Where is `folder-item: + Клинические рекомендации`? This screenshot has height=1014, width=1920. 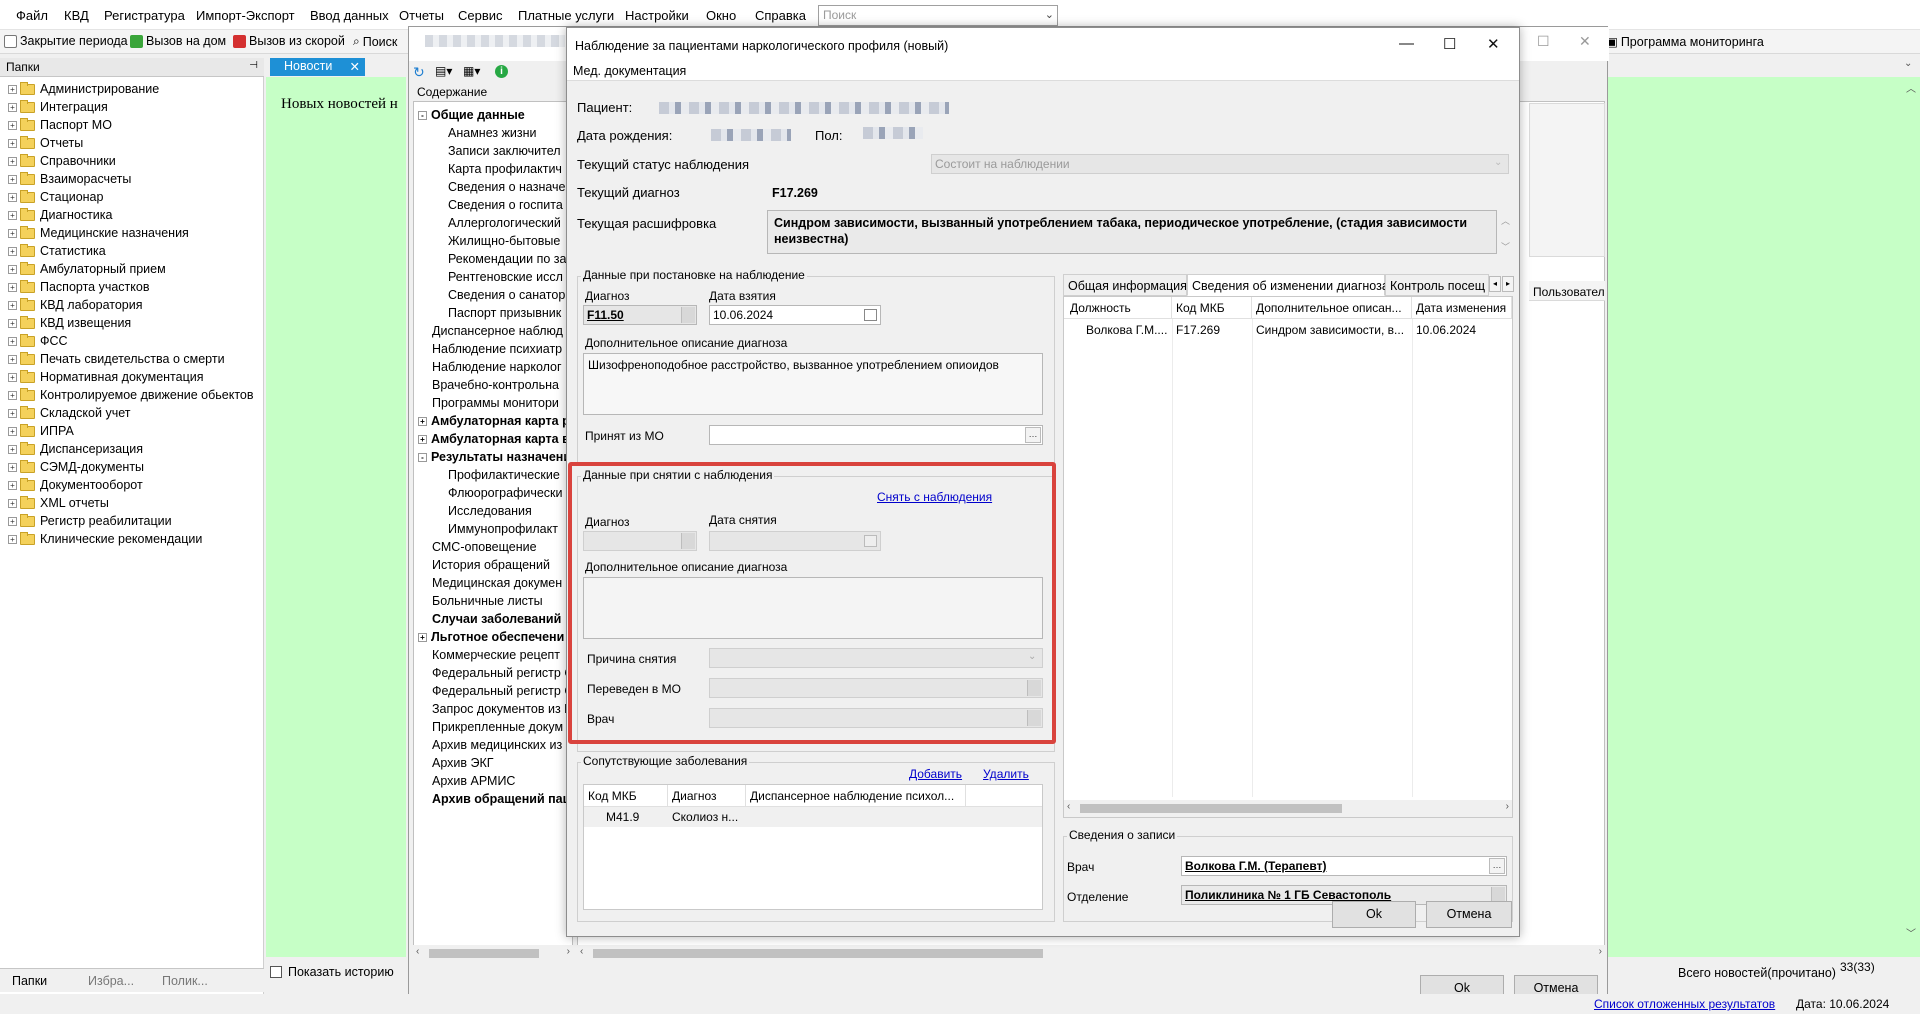
folder-item: + Клинические рекомендации is located at coordinates (105, 539).